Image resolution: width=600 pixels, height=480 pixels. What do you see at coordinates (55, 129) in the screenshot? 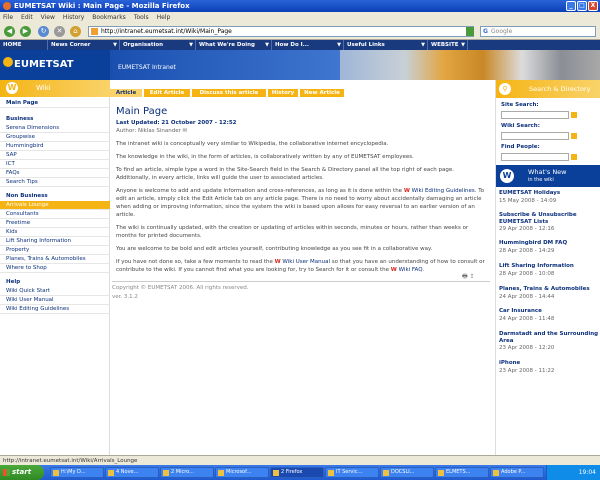
I see `sidebar-item-serena-dimensions: Serena Dimensions` at bounding box center [55, 129].